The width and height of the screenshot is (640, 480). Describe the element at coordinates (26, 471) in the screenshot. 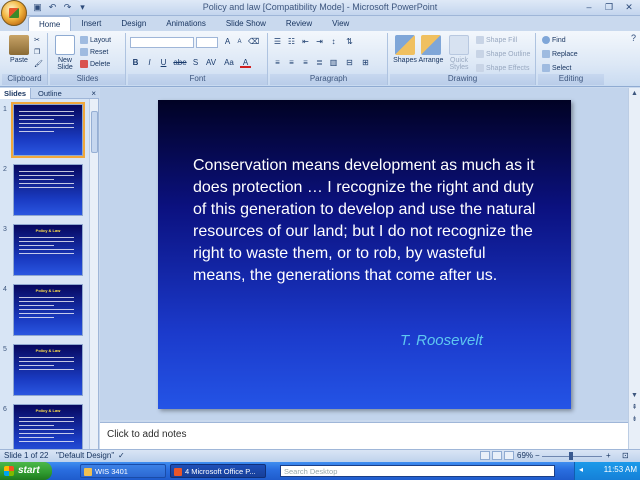

I see `start-button: start` at that location.